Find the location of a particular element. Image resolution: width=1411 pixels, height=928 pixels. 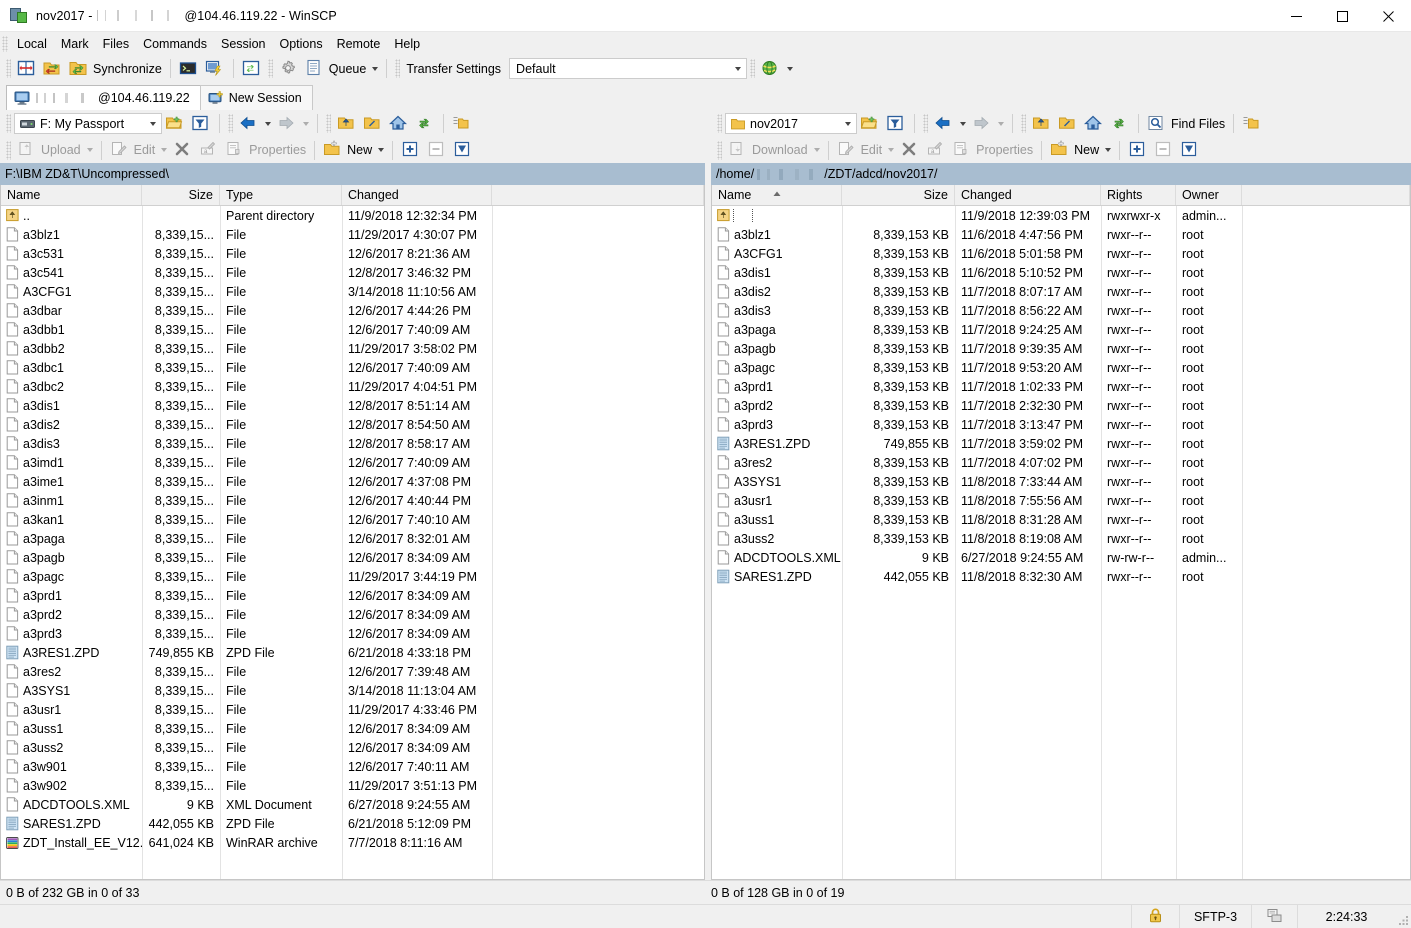

remote-col-name: Name is located at coordinates (777, 195).